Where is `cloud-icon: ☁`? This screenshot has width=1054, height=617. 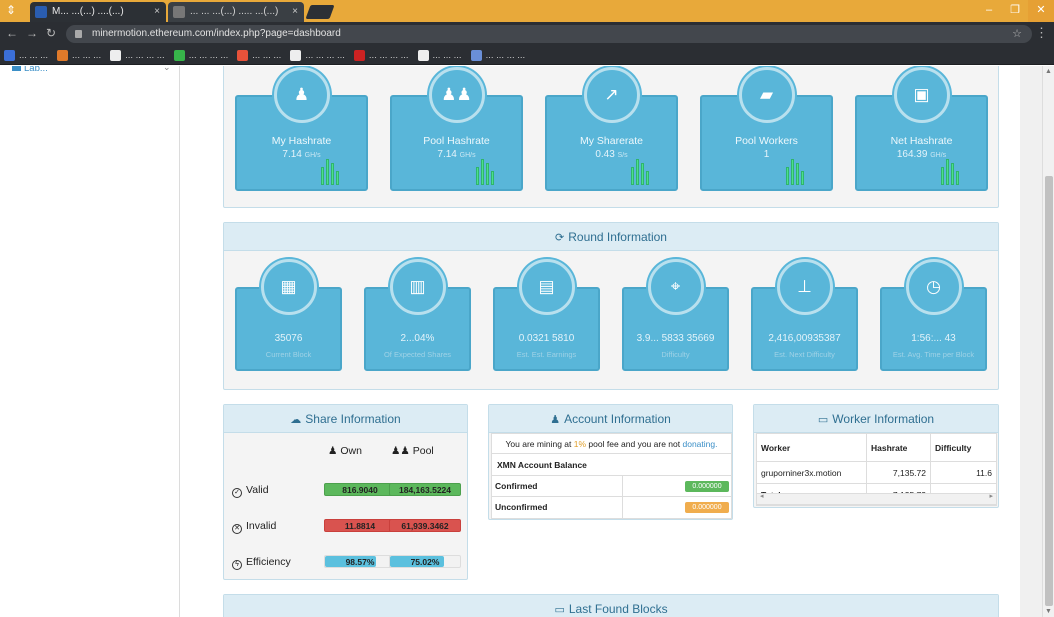 cloud-icon: ☁ is located at coordinates (296, 420).